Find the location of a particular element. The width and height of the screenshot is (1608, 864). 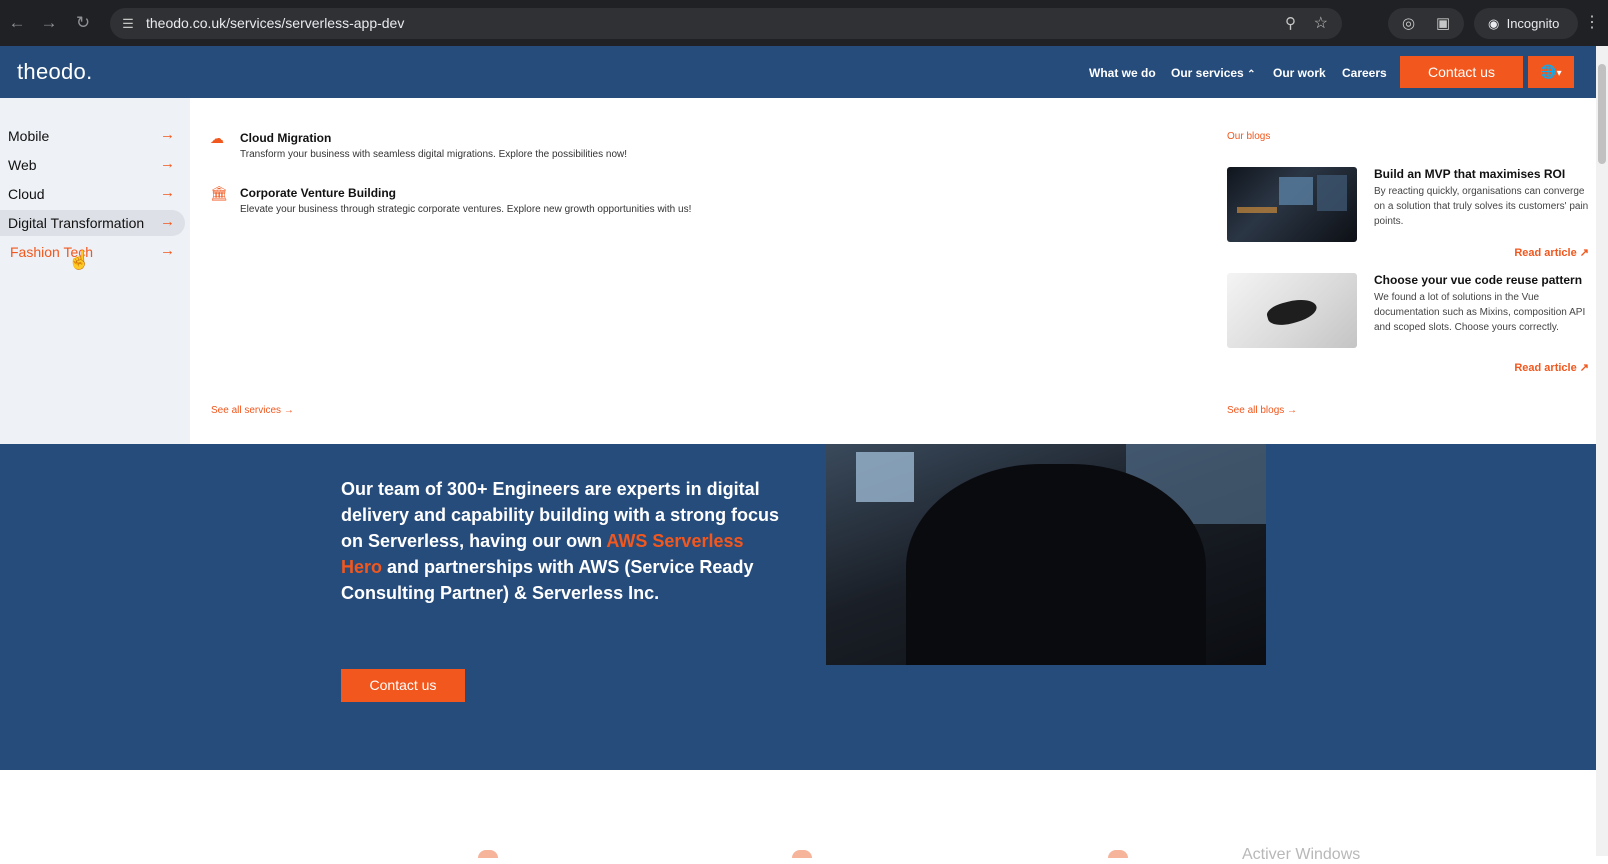

scrollbar-thumb is located at coordinates (1602, 114).